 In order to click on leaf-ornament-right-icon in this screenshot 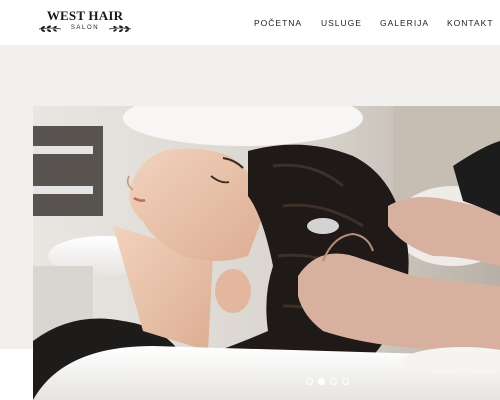, I will do `click(120, 28)`.